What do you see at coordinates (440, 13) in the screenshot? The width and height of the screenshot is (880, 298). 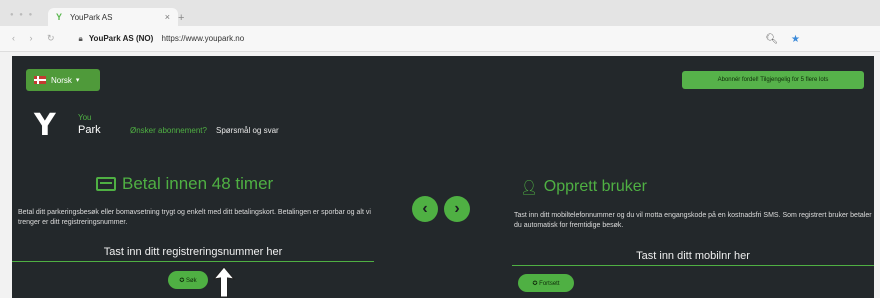 I see `browser-tab-bar: ● ● ● Y YouPark AS × +` at bounding box center [440, 13].